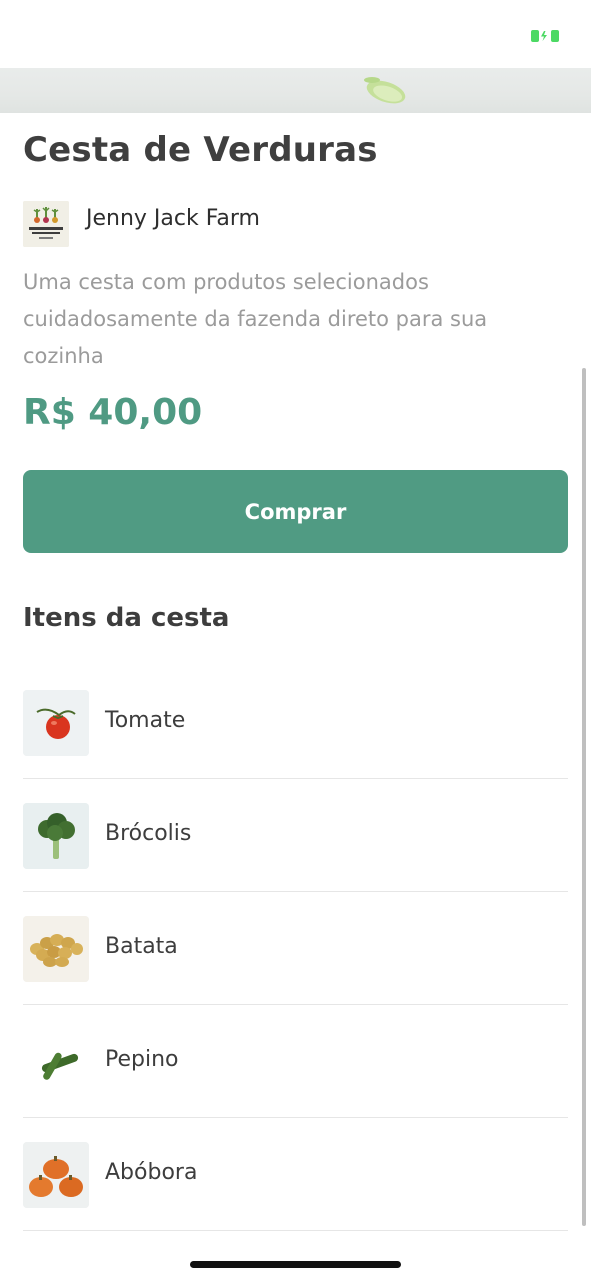 The height and width of the screenshot is (1280, 591). What do you see at coordinates (200, 150) in the screenshot?
I see `page-title: Cesta de Verduras` at bounding box center [200, 150].